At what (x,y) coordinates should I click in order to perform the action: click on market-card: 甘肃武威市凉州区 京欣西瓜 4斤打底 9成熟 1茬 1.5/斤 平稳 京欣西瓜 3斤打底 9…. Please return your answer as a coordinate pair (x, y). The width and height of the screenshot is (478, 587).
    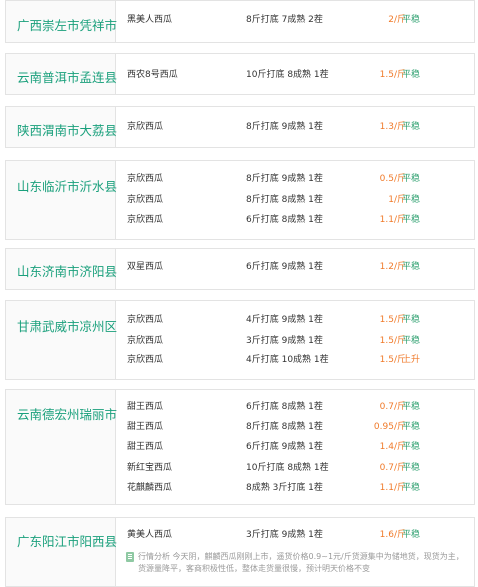
    Looking at the image, I should click on (240, 340).